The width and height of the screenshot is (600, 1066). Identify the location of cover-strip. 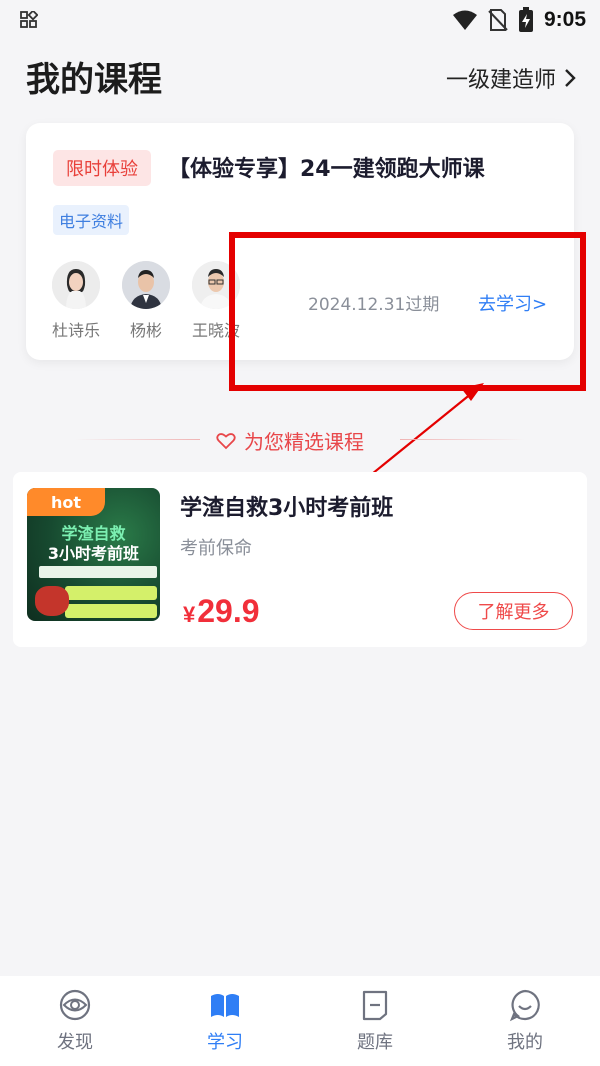
(98, 572).